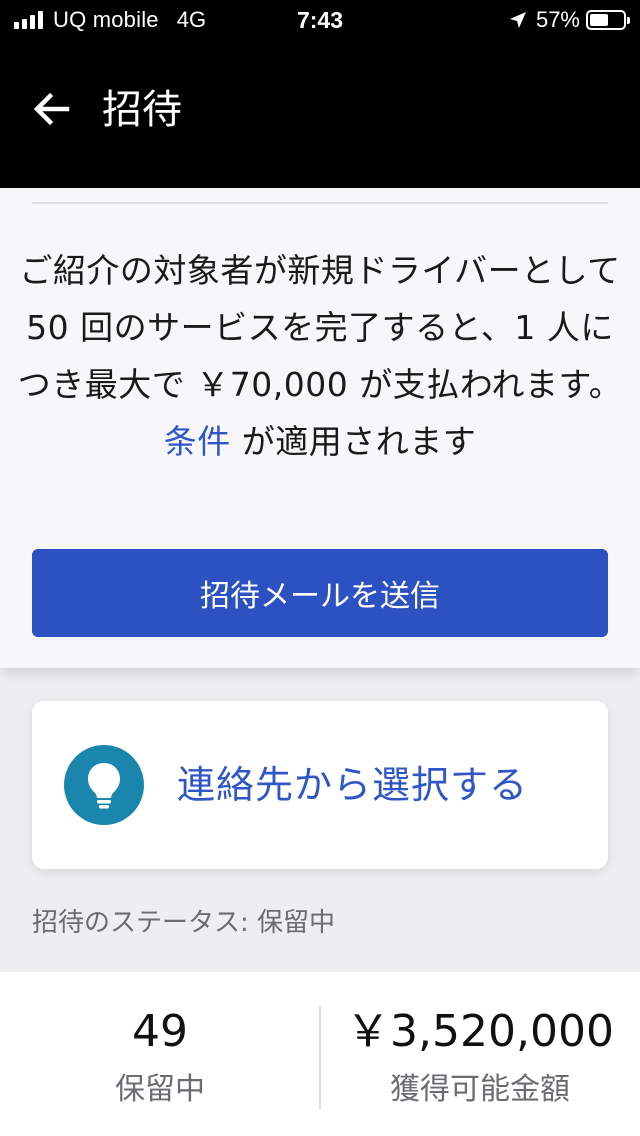 Image resolution: width=640 pixels, height=1136 pixels. What do you see at coordinates (160, 1031) in the screenshot?
I see `pending-count: 49` at bounding box center [160, 1031].